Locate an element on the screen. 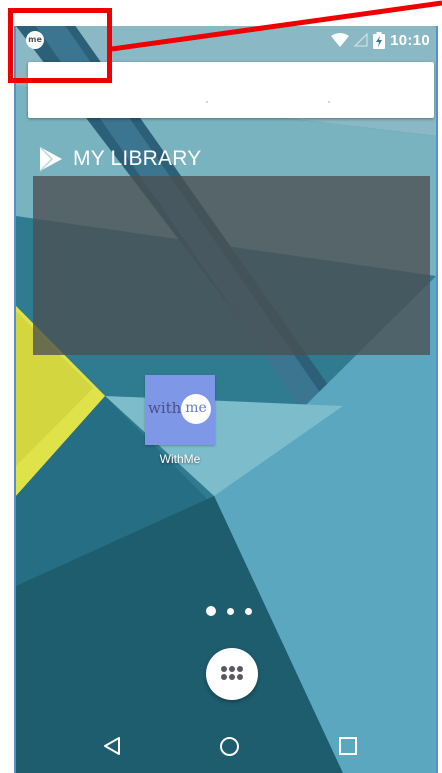 This screenshot has height=773, width=442. status-icons: 10:10 is located at coordinates (380, 40).